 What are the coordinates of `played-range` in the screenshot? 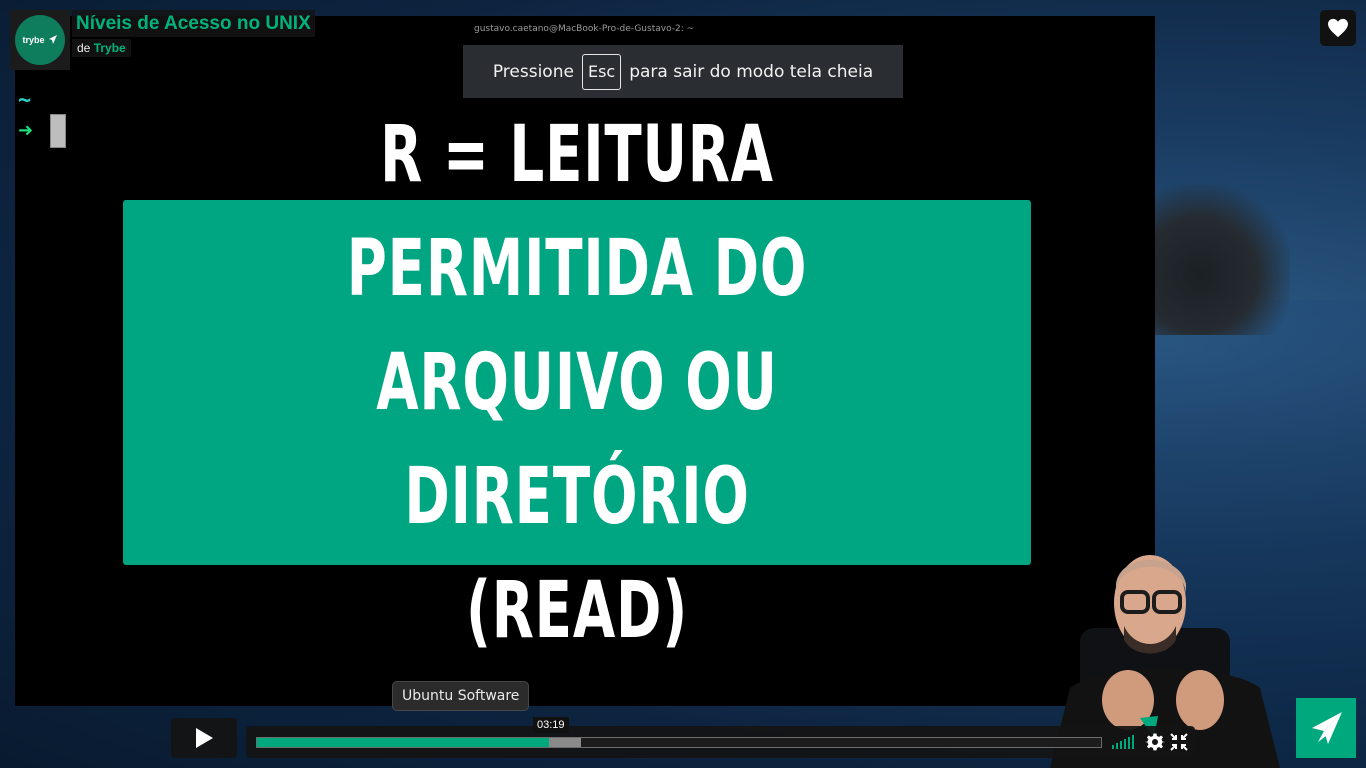 It's located at (403, 742).